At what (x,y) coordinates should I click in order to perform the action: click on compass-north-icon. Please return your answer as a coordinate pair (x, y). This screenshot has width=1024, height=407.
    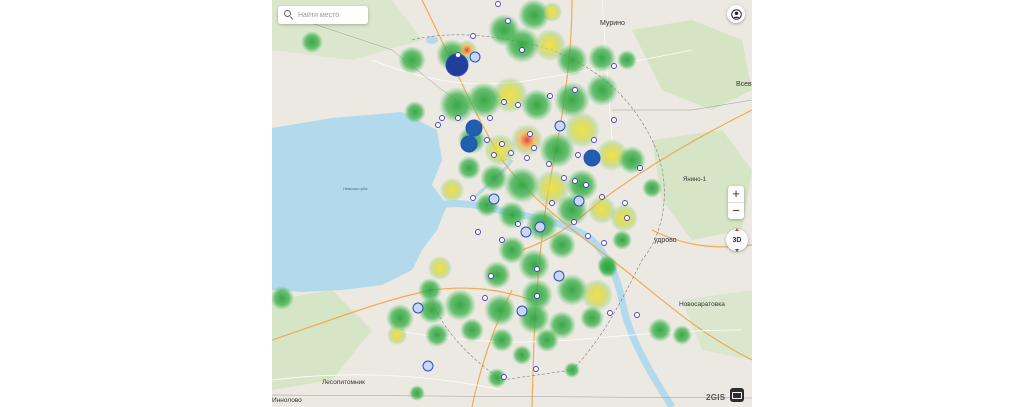
    Looking at the image, I should click on (737, 229).